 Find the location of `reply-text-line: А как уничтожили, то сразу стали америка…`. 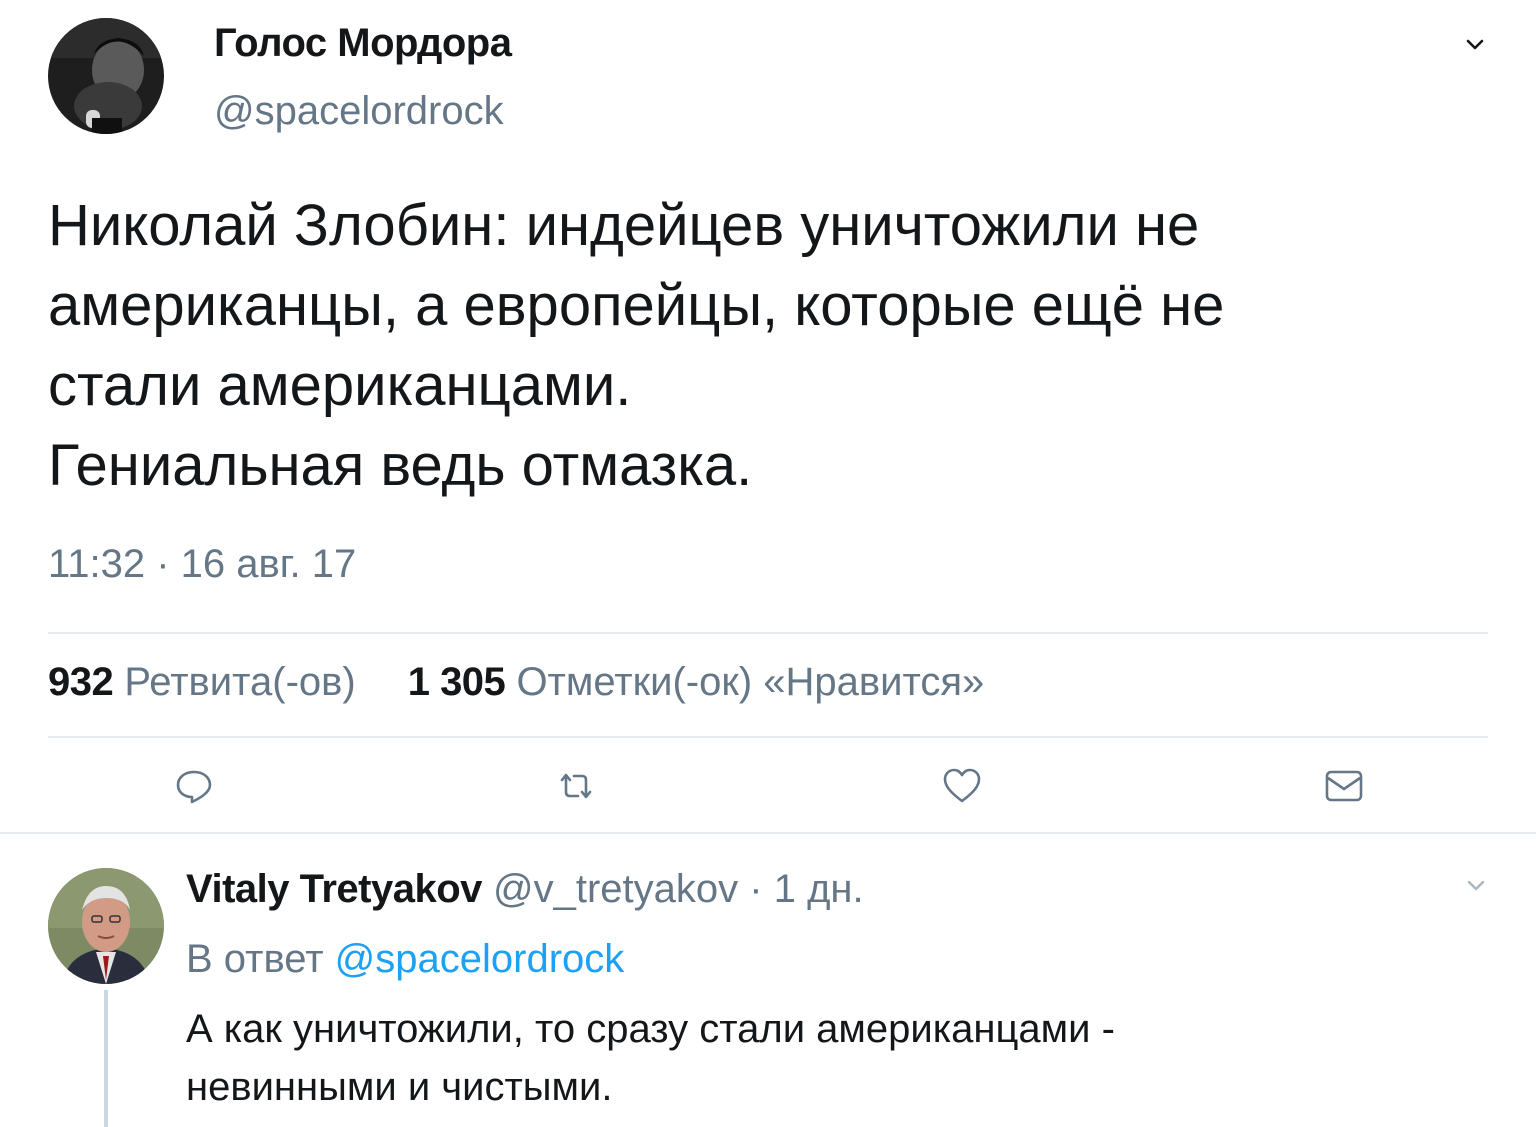

reply-text-line: А как уничтожили, то сразу стали америка… is located at coordinates (650, 1029).